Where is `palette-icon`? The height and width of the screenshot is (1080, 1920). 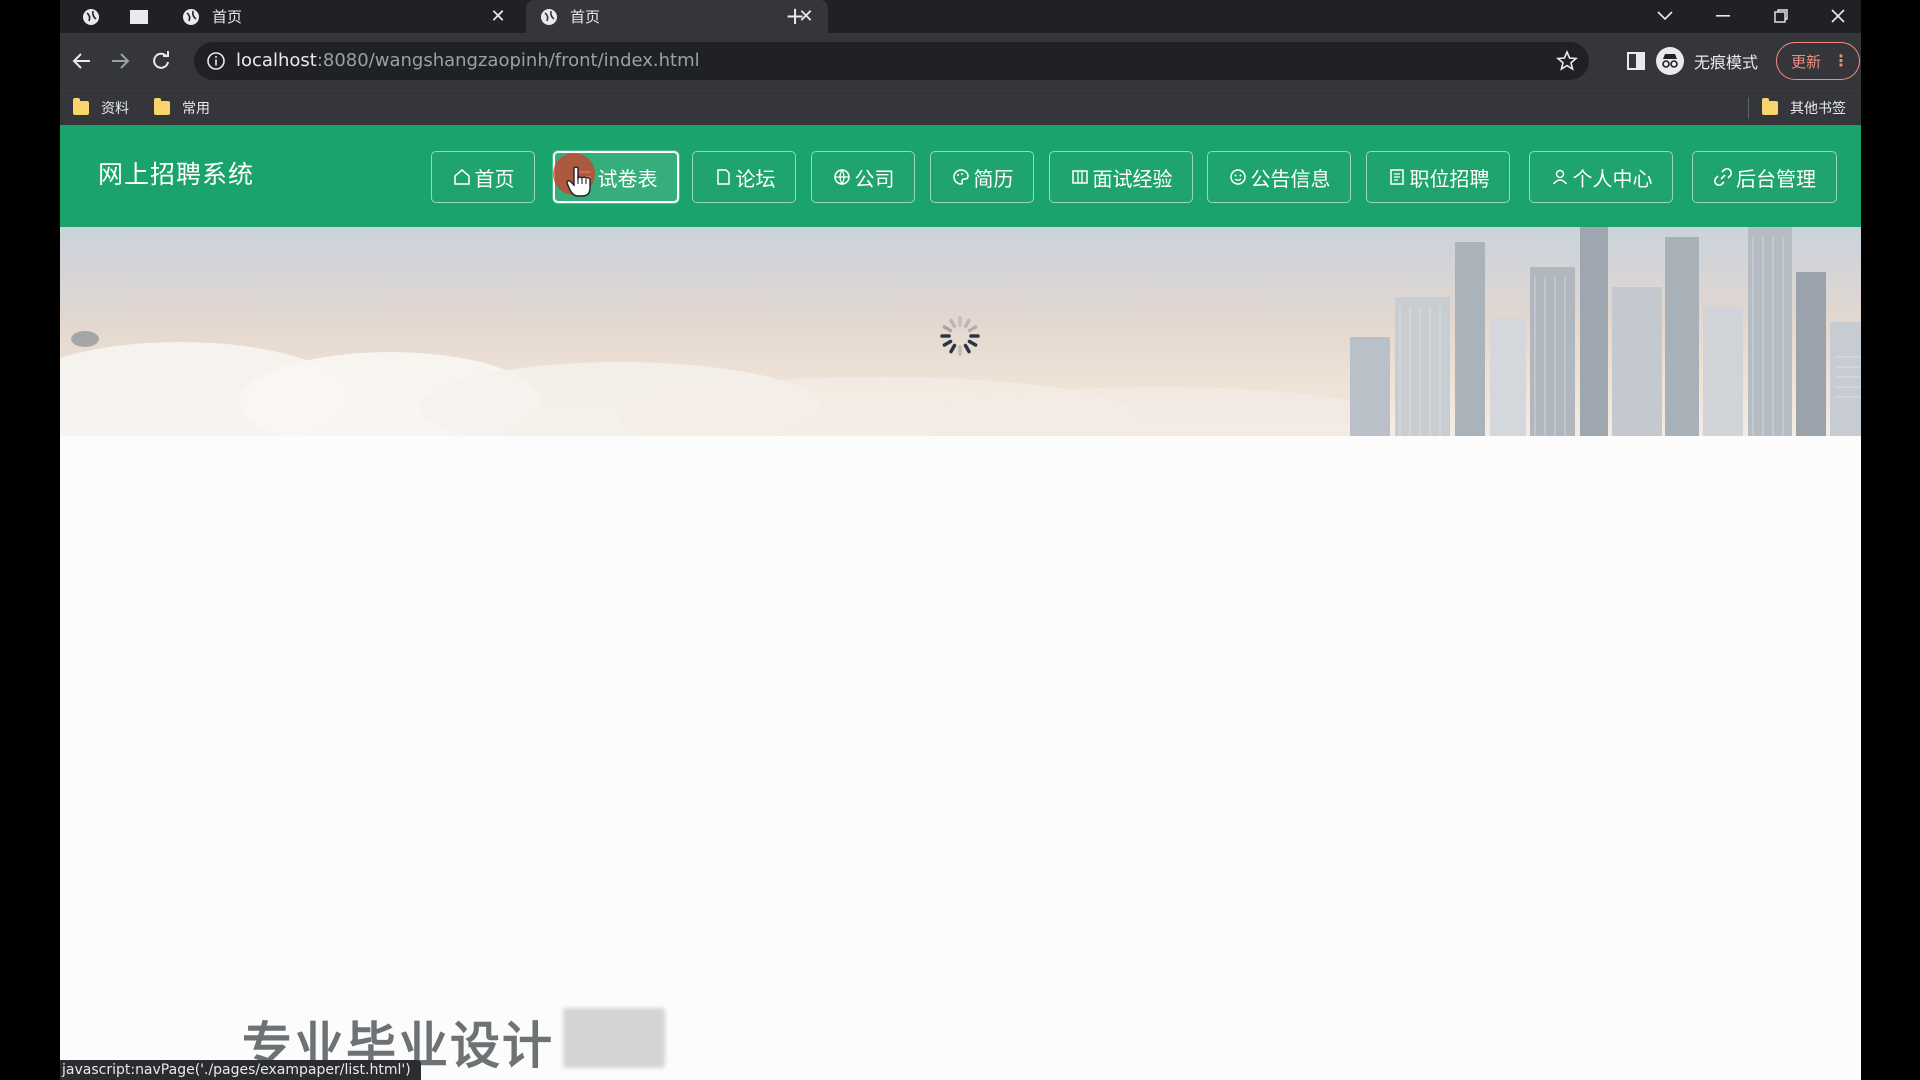
palette-icon is located at coordinates (960, 177).